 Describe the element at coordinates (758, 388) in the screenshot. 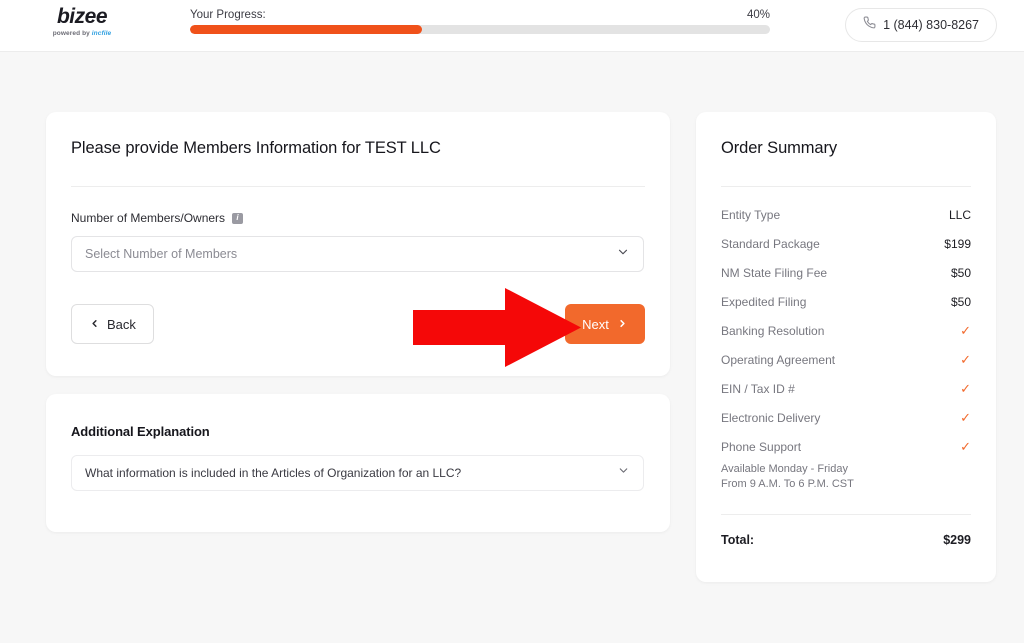

I see `summary-row-label: EIN / Tax ID #` at that location.